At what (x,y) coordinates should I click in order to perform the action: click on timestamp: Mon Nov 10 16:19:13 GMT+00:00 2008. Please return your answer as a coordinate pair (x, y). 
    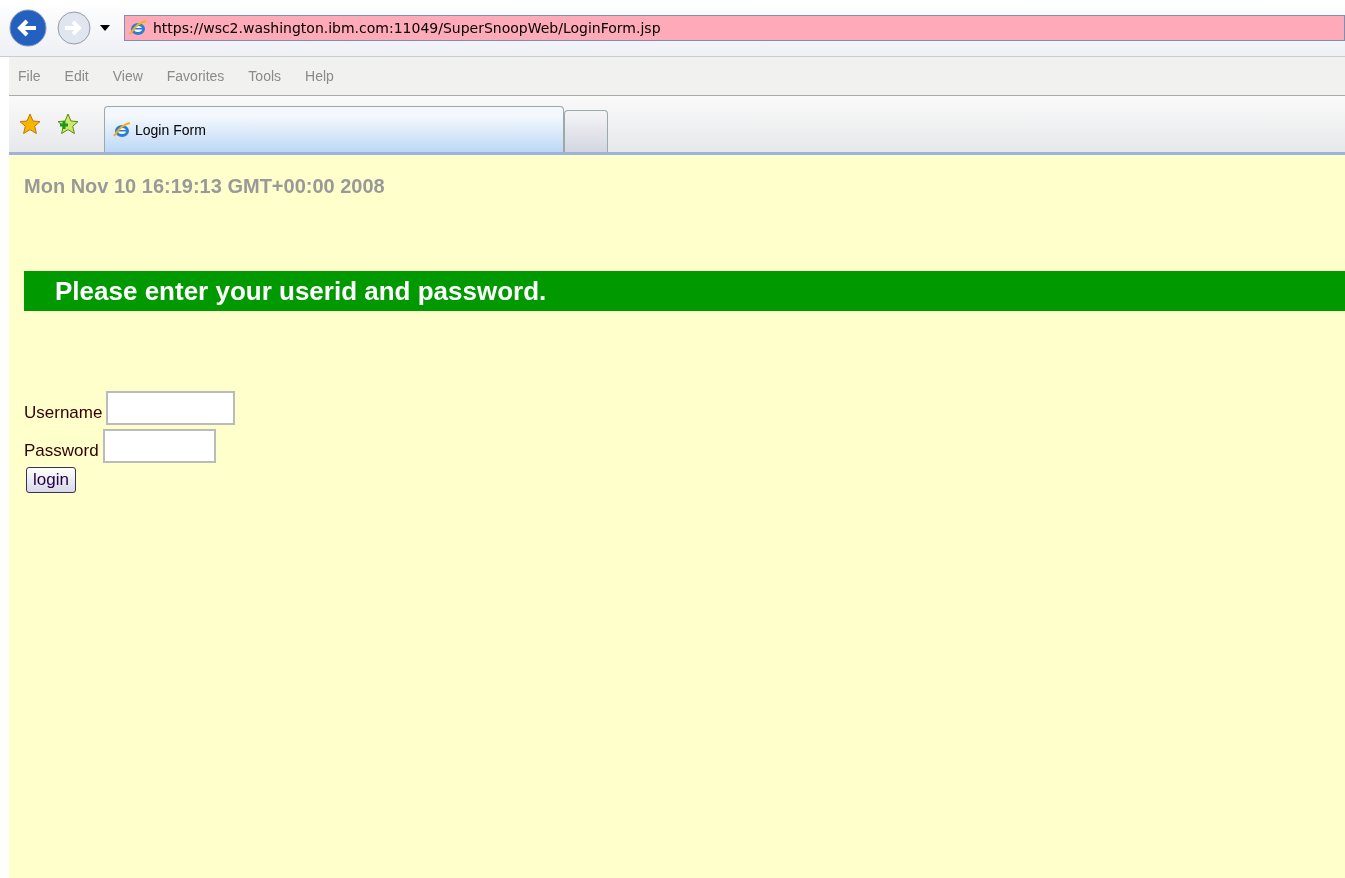
    Looking at the image, I should click on (204, 186).